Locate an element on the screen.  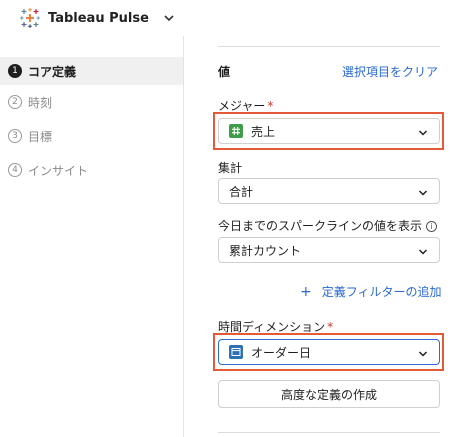
add-filter-label: 定義フィルターの追加 is located at coordinates (381, 292).